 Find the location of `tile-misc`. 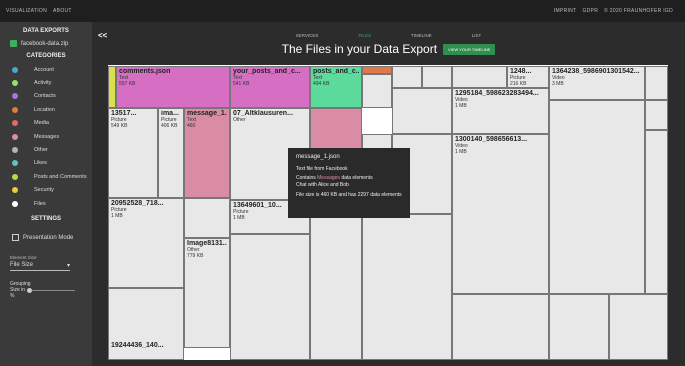

tile-misc is located at coordinates (112, 87).